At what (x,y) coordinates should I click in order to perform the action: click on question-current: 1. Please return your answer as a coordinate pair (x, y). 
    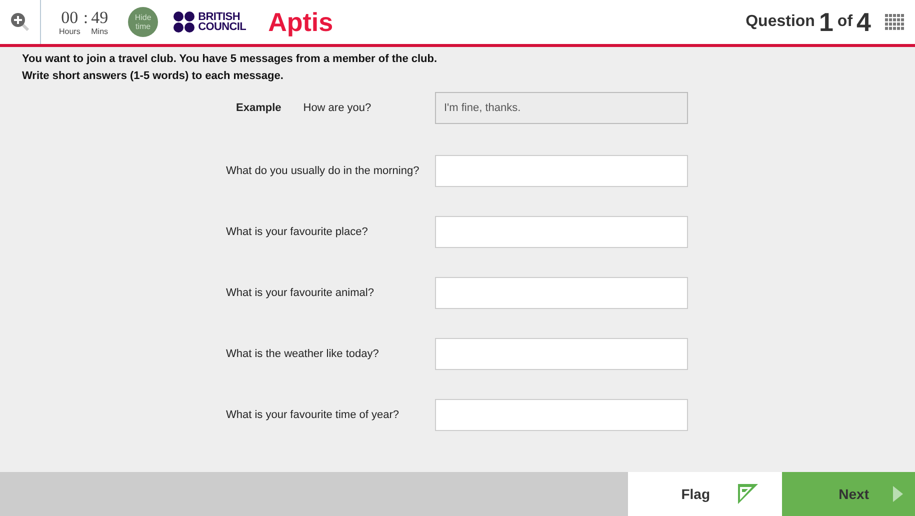
    Looking at the image, I should click on (826, 22).